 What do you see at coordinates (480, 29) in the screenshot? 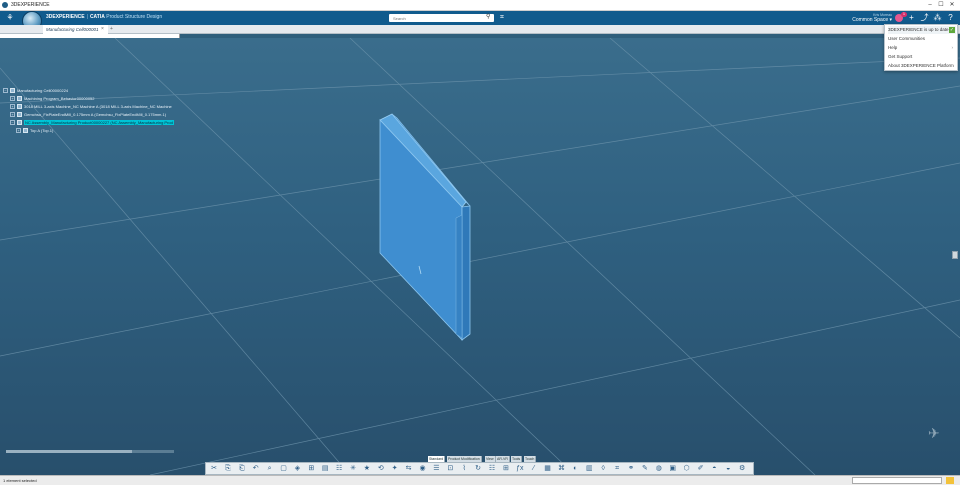
I see `tab-bar: Manufacturing Cell000001 × +` at bounding box center [480, 29].